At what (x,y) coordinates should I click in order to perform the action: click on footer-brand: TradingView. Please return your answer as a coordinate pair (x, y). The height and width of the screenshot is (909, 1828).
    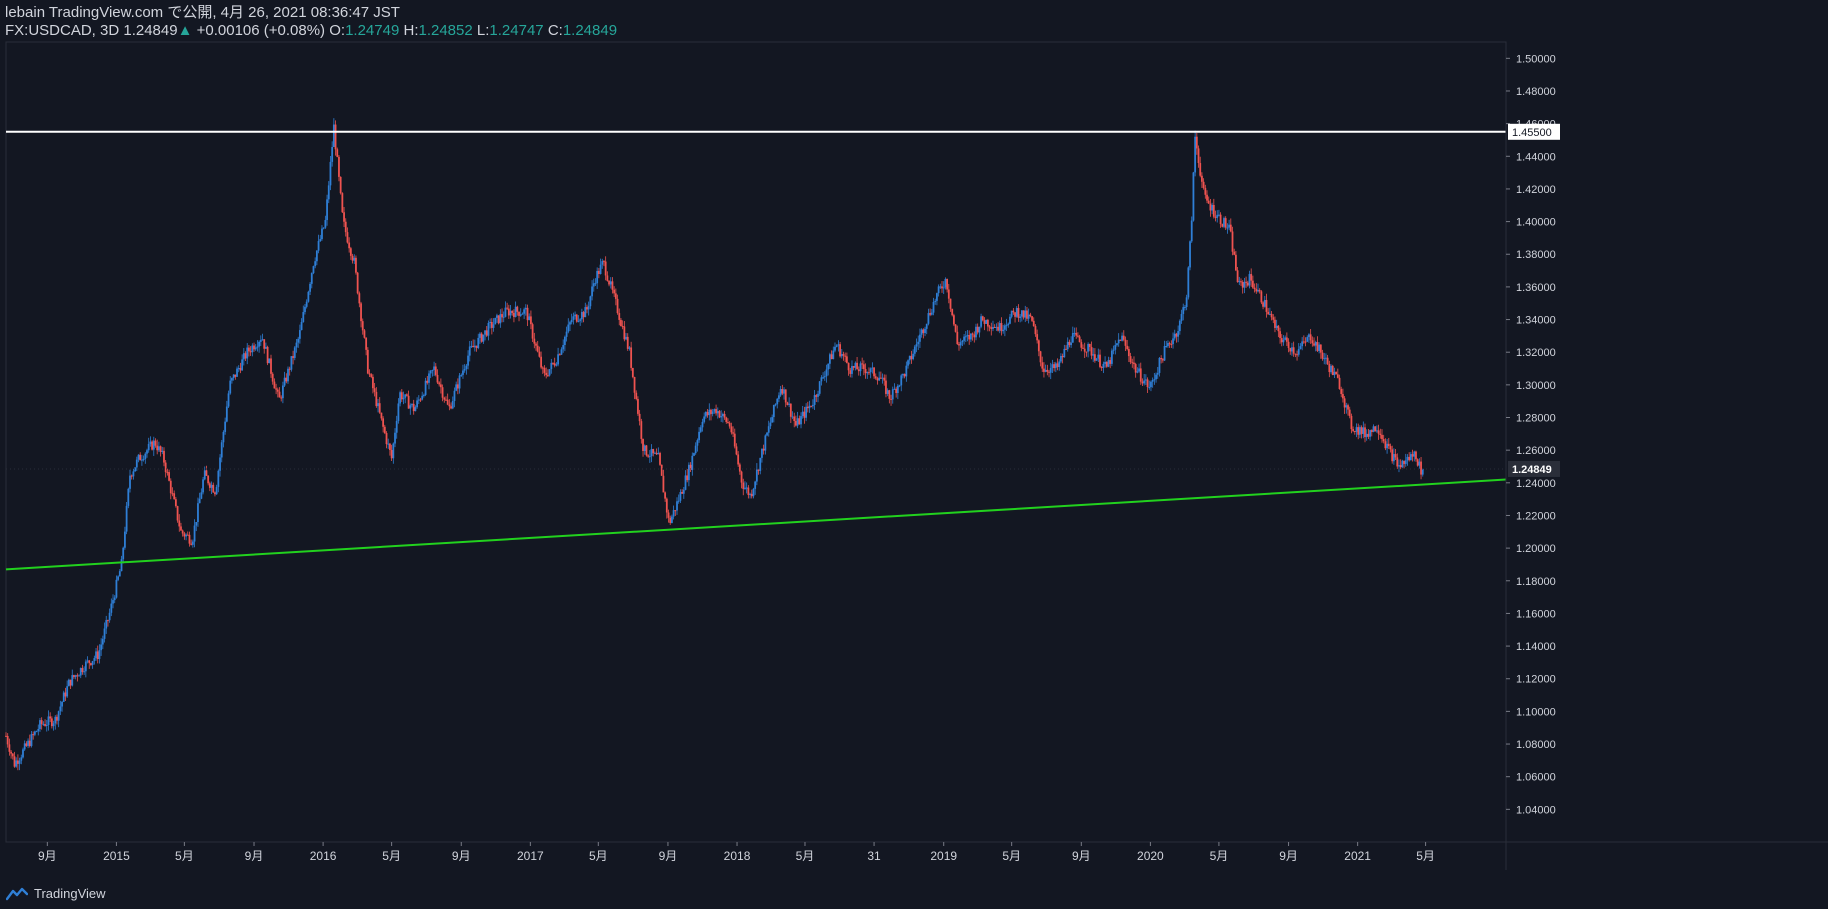
    Looking at the image, I should click on (56, 893).